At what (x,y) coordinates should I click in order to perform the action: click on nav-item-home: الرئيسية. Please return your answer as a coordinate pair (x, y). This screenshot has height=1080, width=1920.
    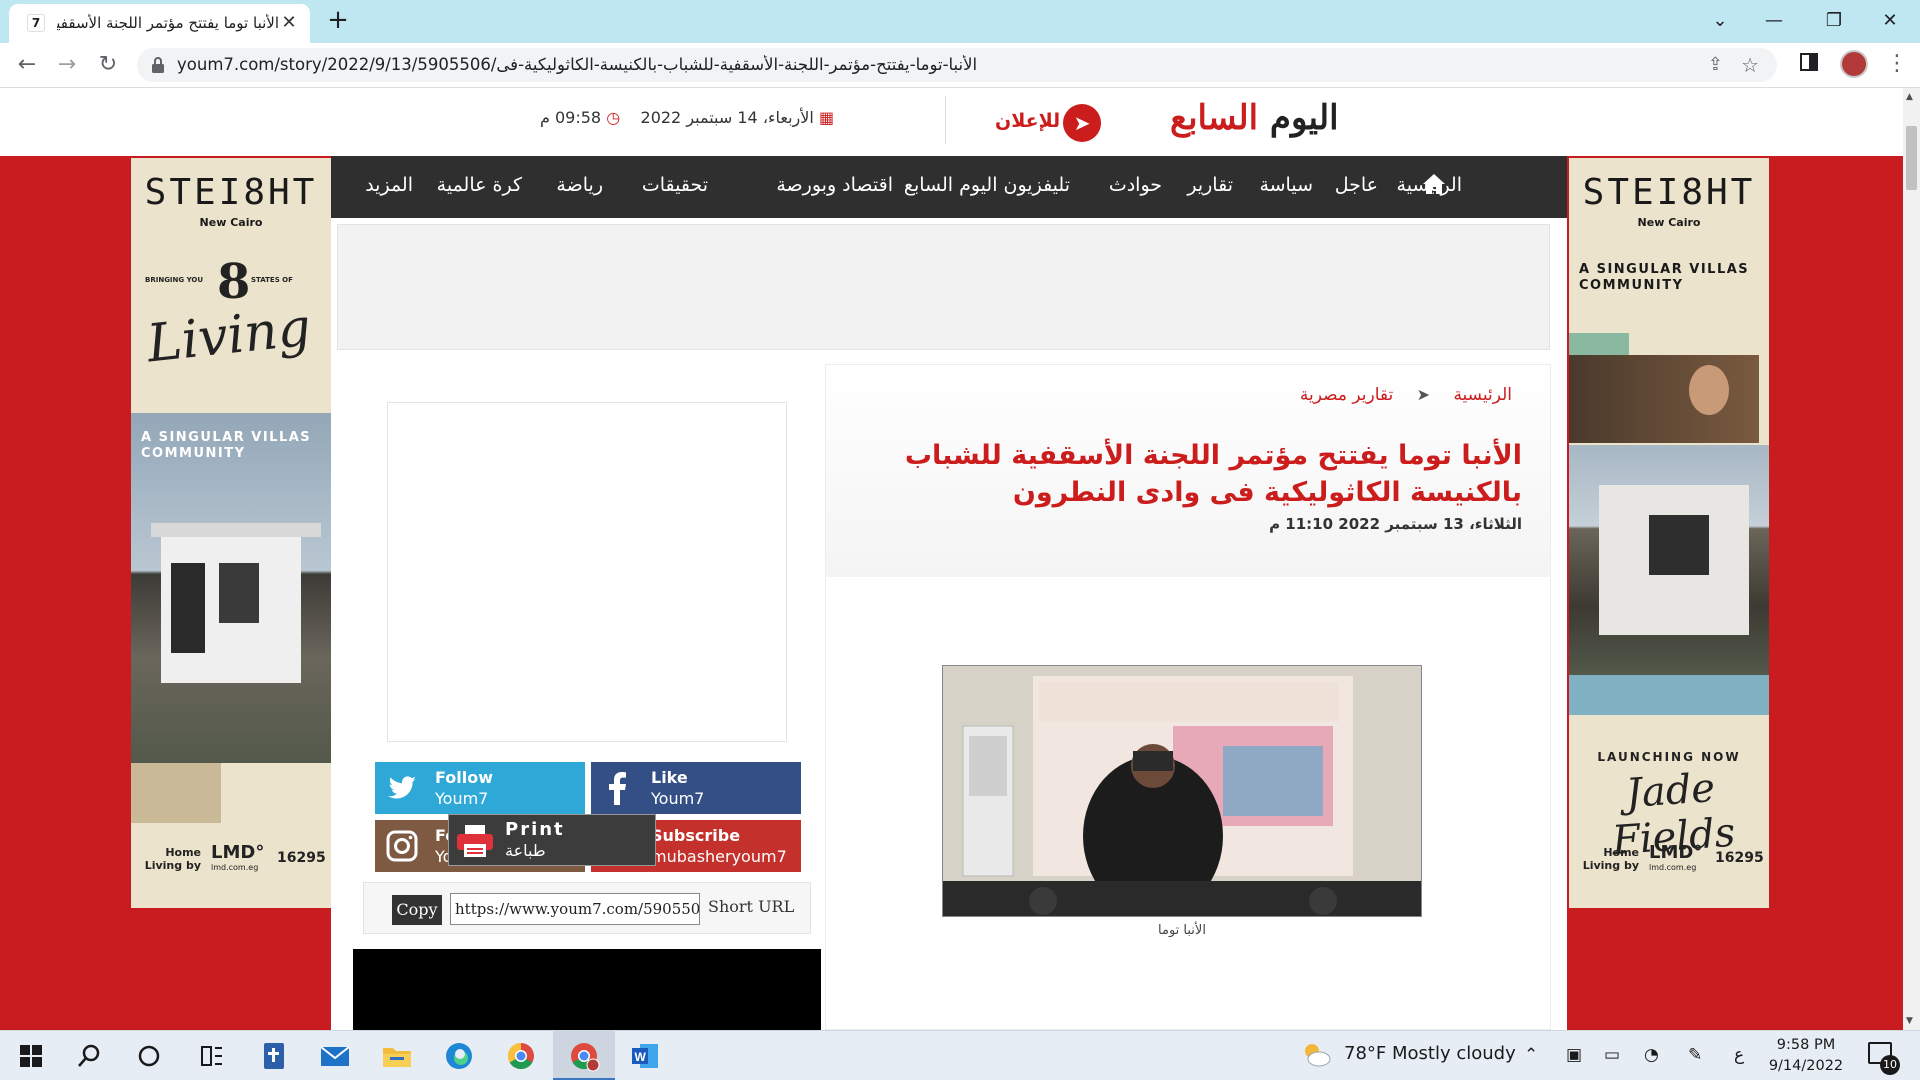
    Looking at the image, I should click on (1429, 185).